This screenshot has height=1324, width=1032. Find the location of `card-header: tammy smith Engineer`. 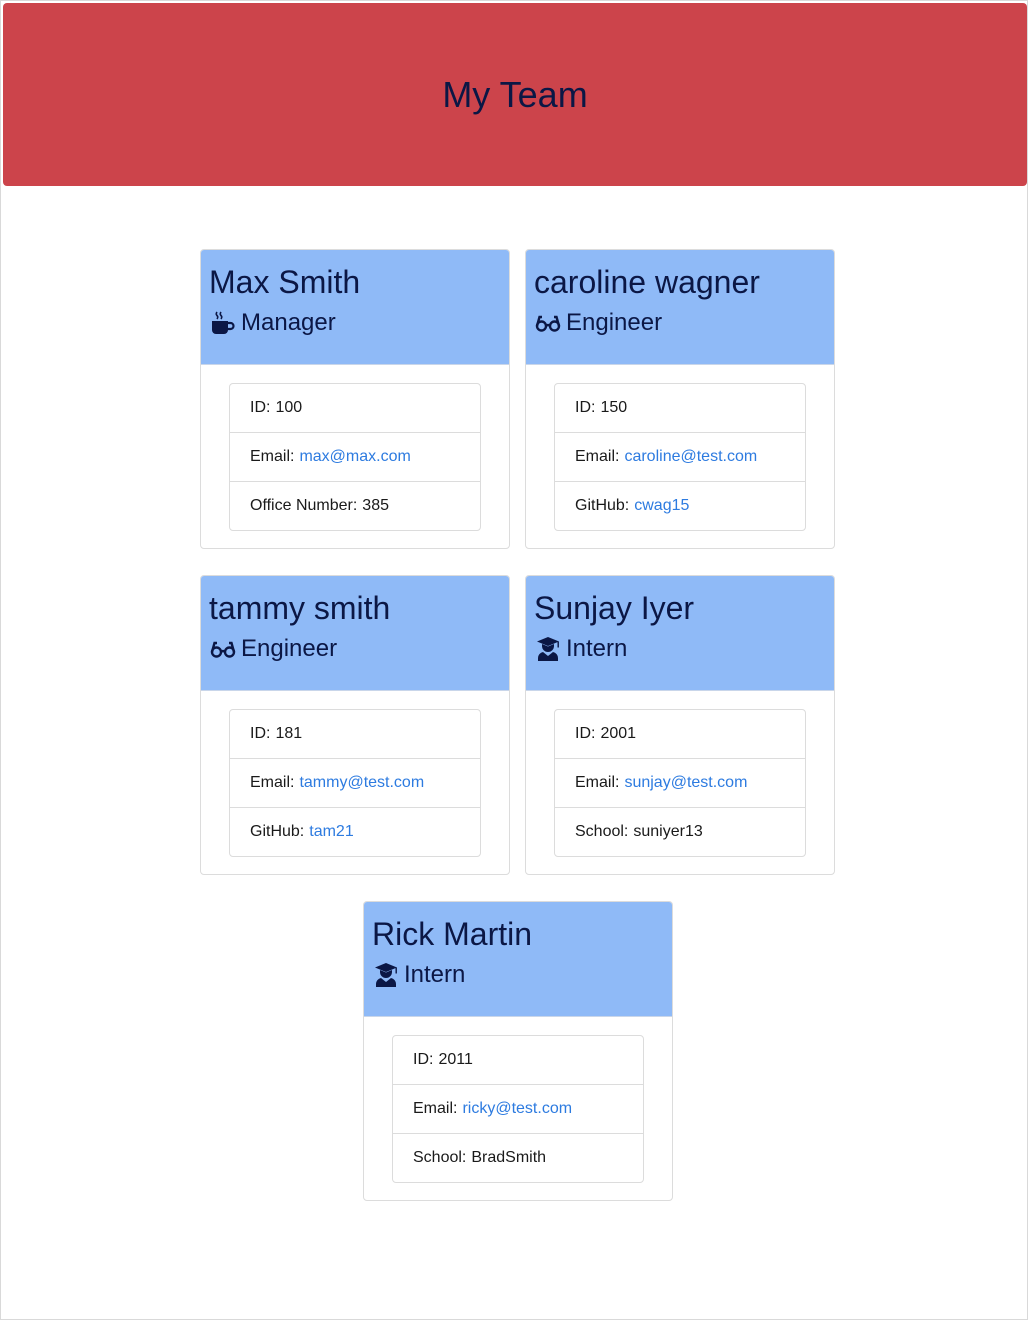

card-header: tammy smith Engineer is located at coordinates (355, 633).